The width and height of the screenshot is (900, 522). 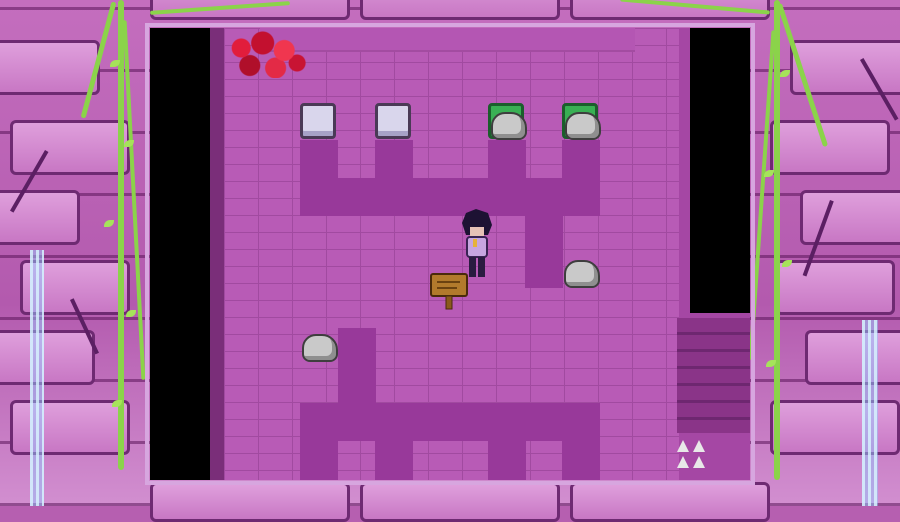 I want to click on top-wall-strip, so click(x=447, y=40).